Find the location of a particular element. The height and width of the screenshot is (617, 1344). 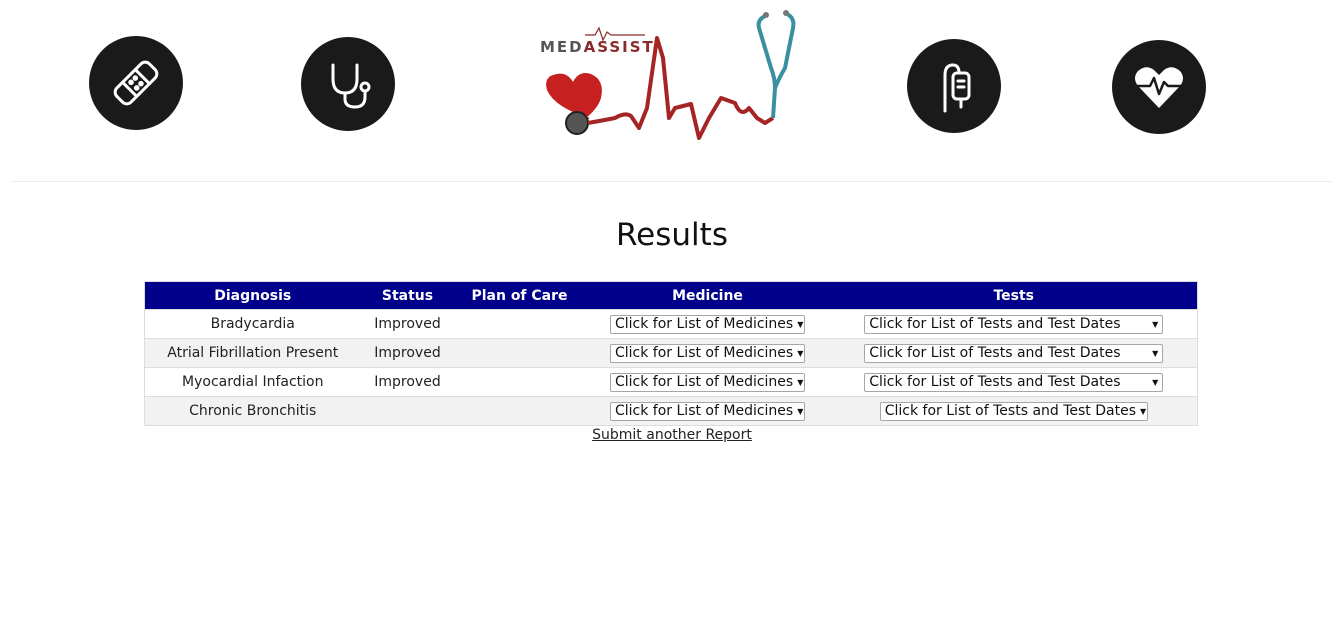

submit-another-report-link: Submit another Report is located at coordinates (672, 435).